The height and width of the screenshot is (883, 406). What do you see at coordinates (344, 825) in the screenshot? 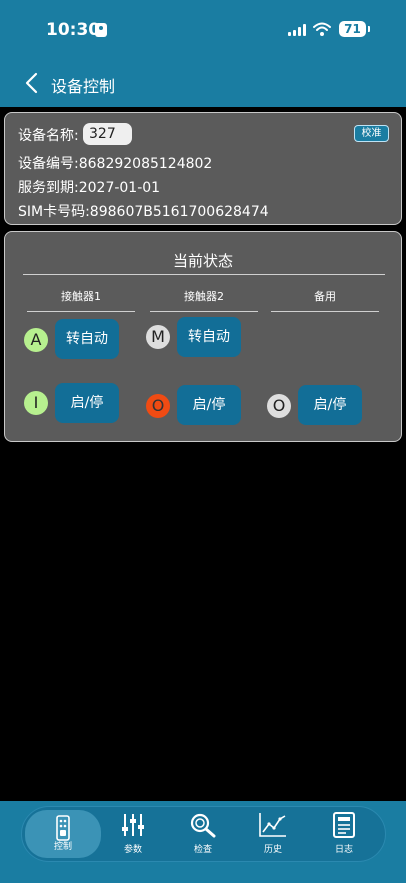
I see `document-icon` at bounding box center [344, 825].